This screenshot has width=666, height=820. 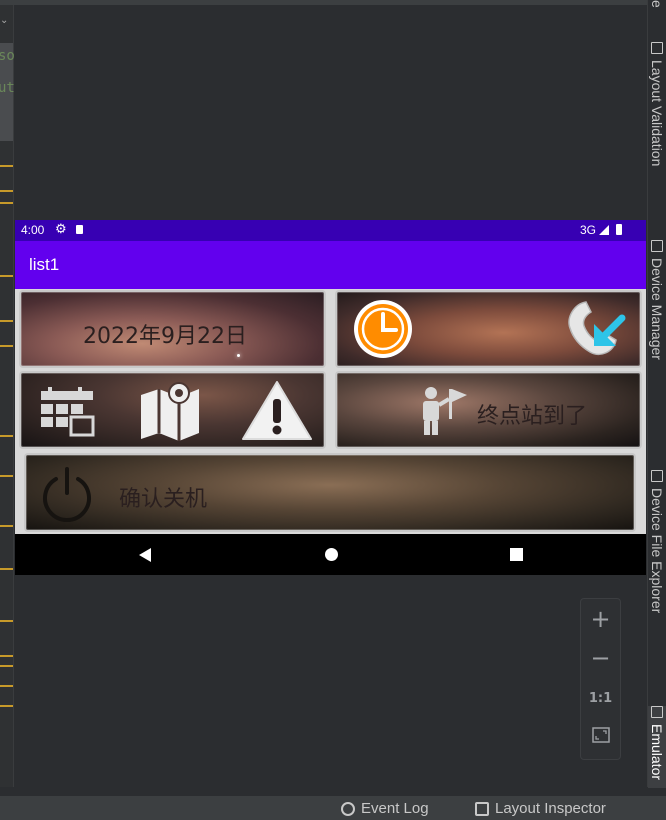 I want to click on zoom-panel: + − 1:1, so click(x=600, y=679).